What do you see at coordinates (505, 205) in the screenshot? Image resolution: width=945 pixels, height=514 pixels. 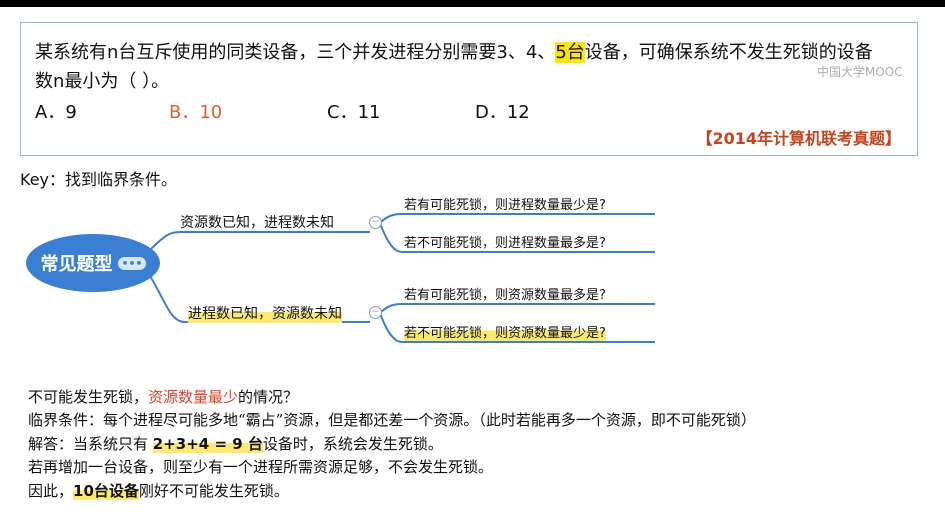 I see `leaf-1: 若有可能死锁，则进程数量最少是?` at bounding box center [505, 205].